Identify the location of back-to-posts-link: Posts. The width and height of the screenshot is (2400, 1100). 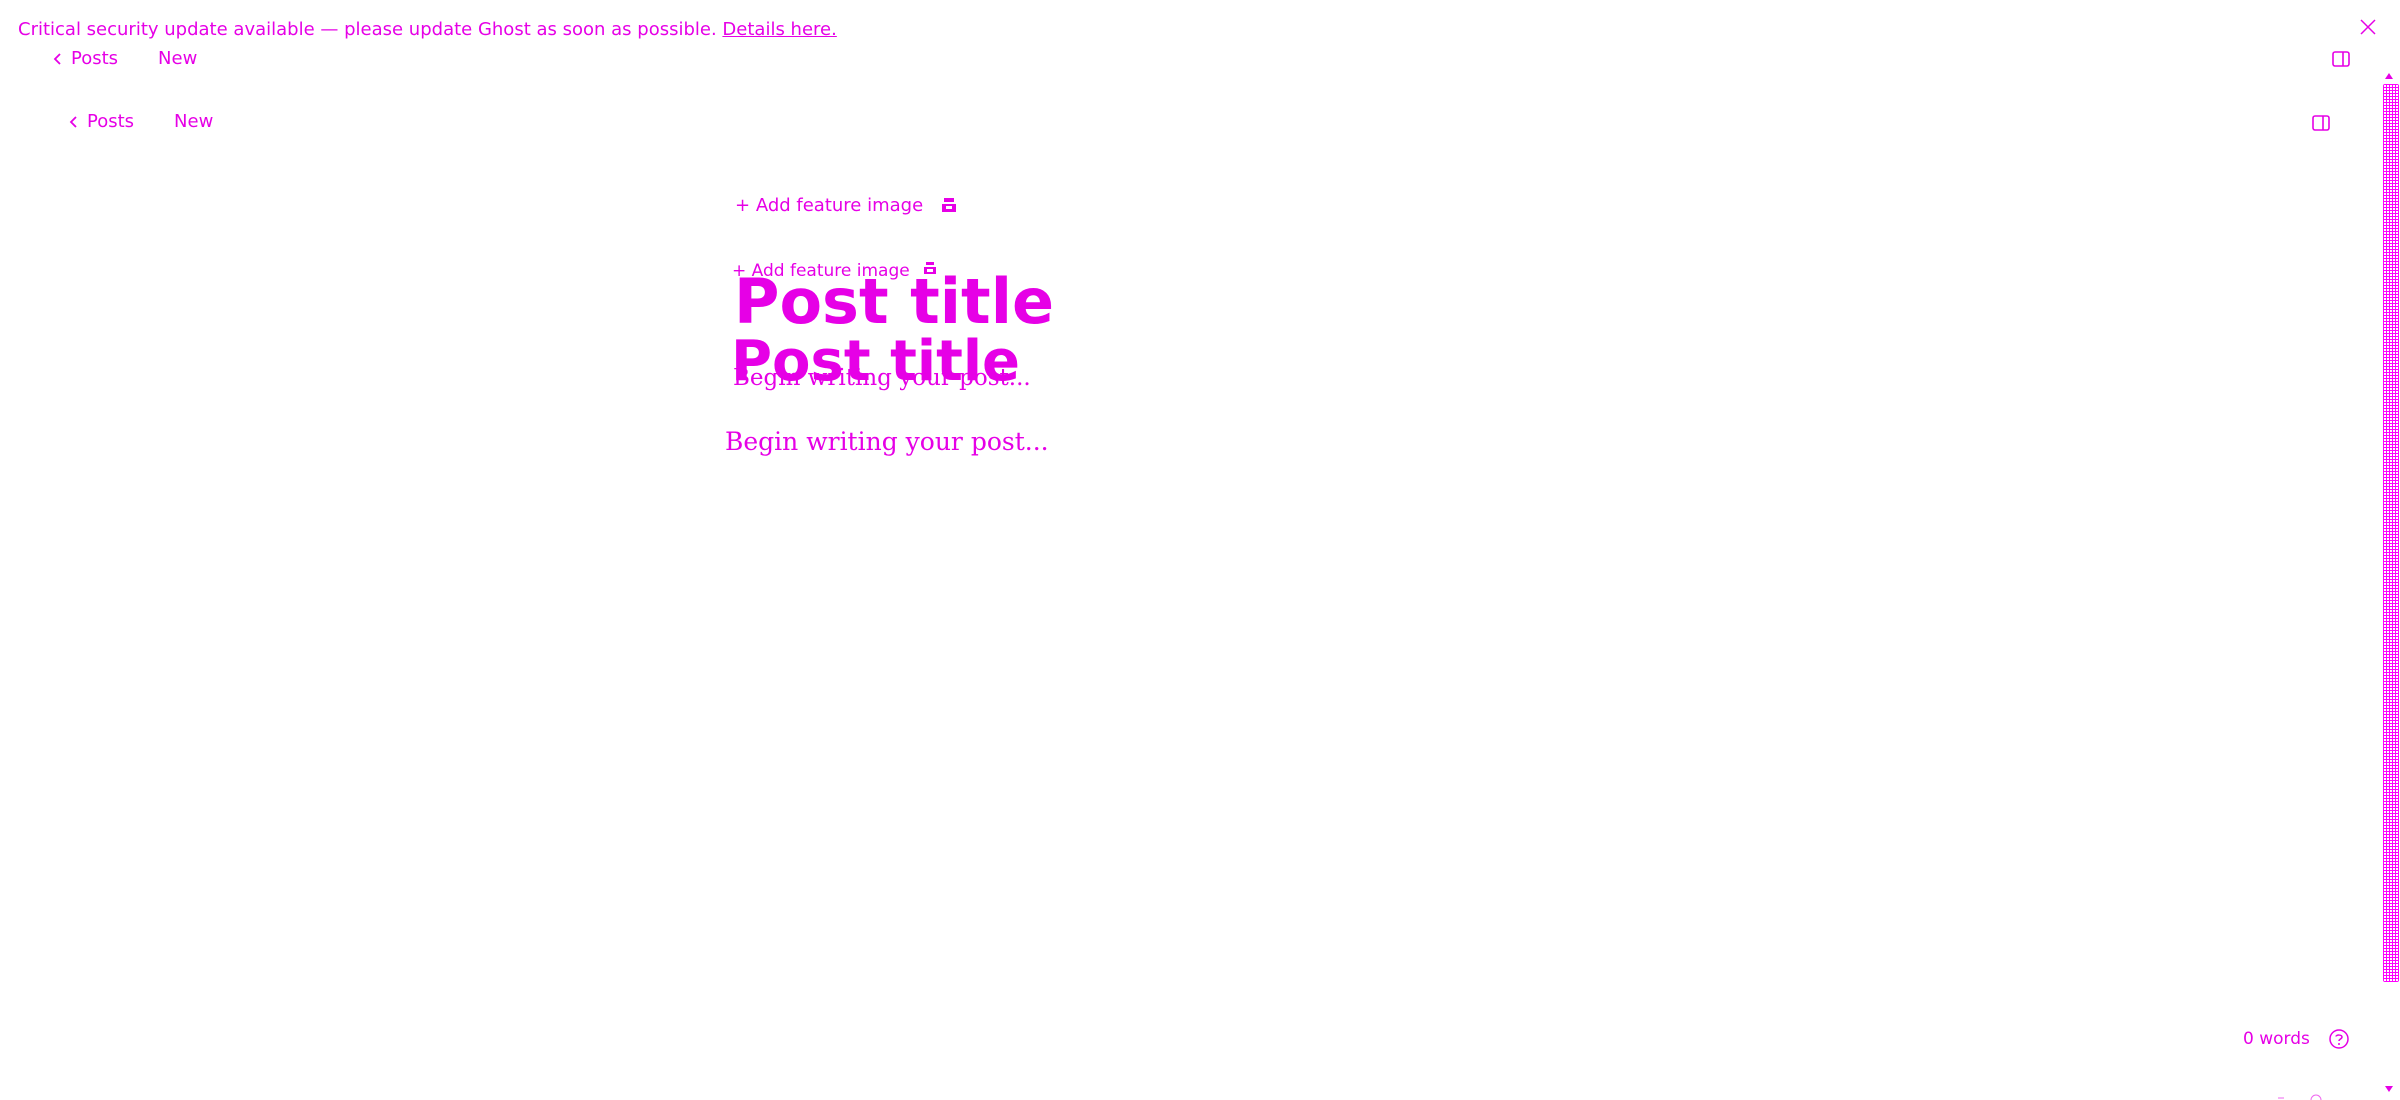
(85, 59).